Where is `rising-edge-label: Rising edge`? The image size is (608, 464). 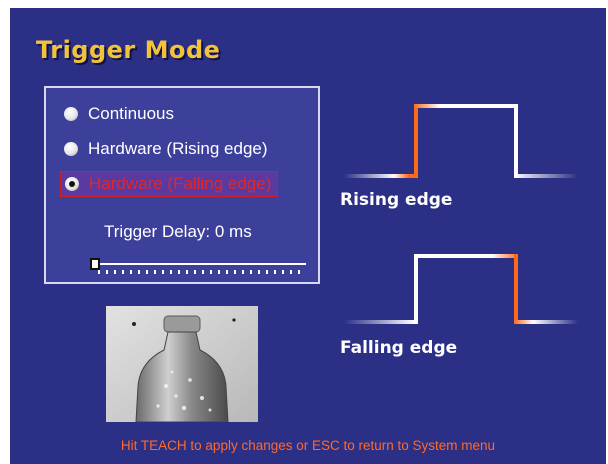 rising-edge-label: Rising edge is located at coordinates (396, 200).